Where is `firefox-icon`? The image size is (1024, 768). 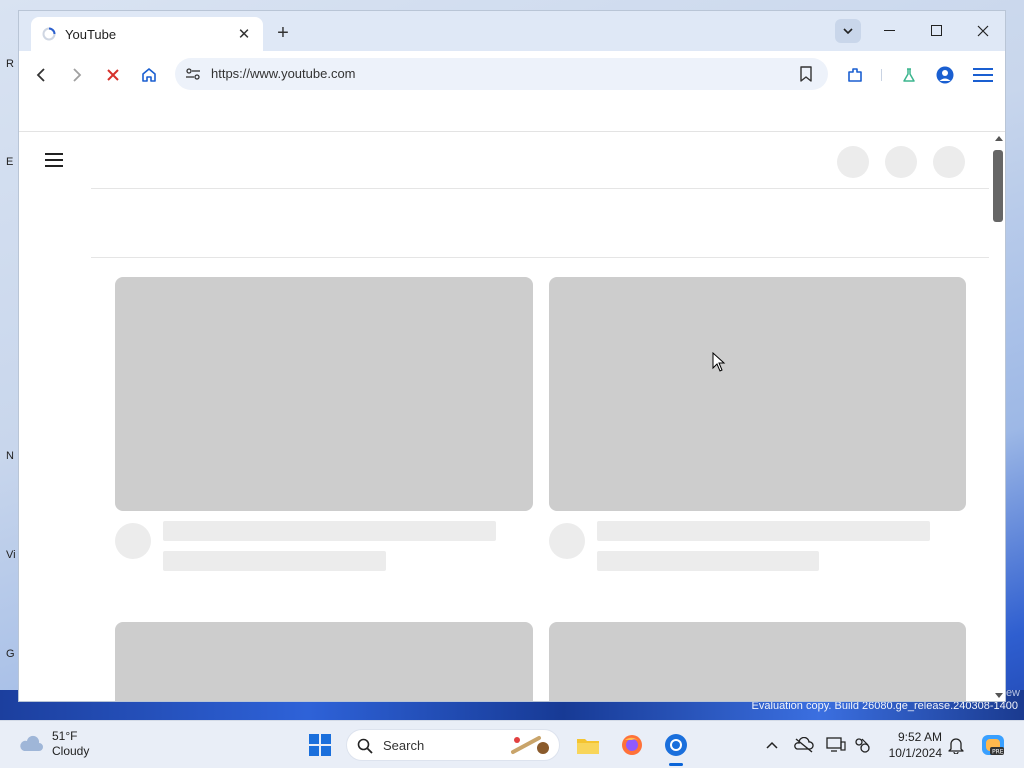
firefox-icon is located at coordinates (632, 745).